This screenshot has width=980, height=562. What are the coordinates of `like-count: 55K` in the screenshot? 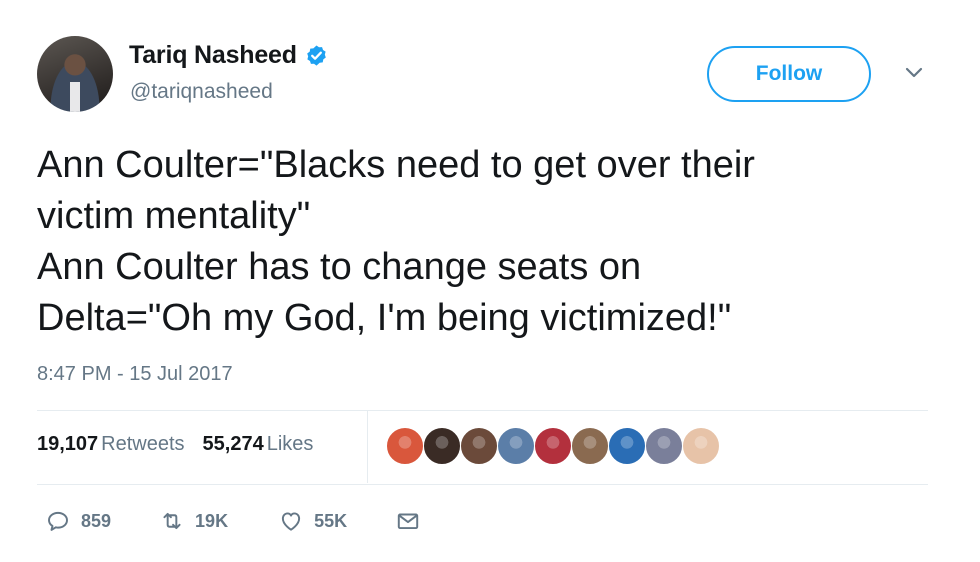 It's located at (331, 520).